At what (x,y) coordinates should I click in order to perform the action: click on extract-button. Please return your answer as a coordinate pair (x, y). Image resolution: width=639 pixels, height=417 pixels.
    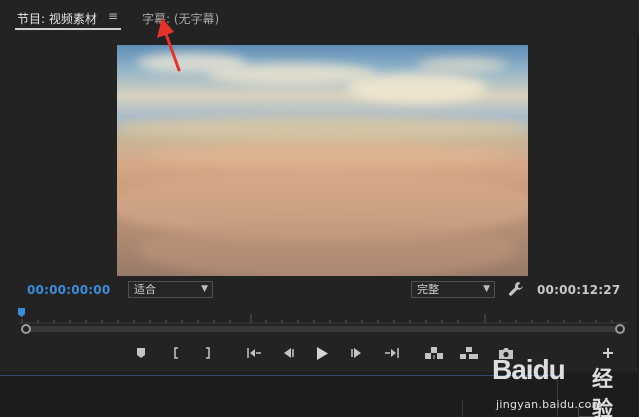
    Looking at the image, I should click on (469, 353).